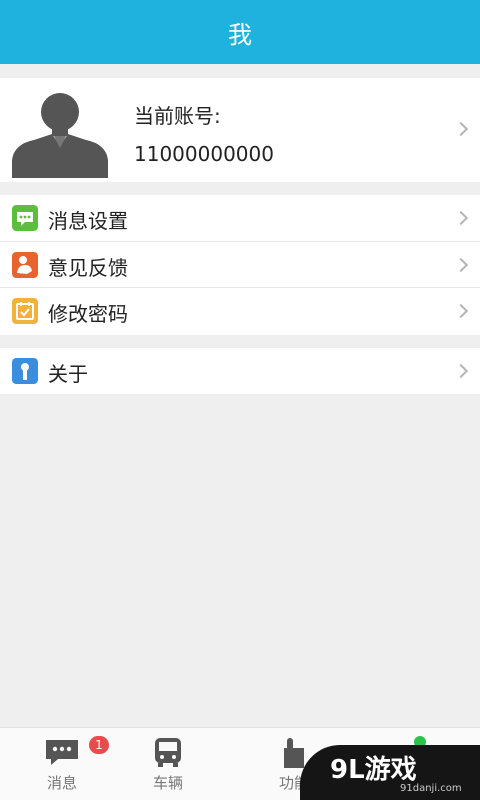 Image resolution: width=480 pixels, height=800 pixels. I want to click on about-icon, so click(25, 371).